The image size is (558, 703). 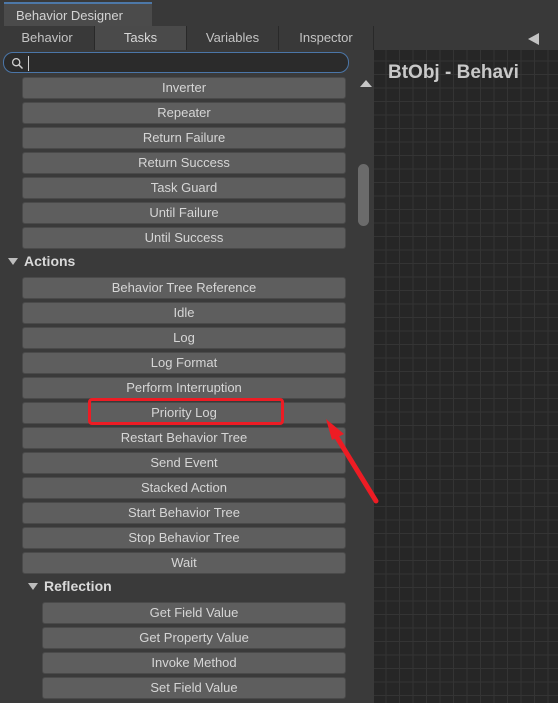 What do you see at coordinates (194, 638) in the screenshot?
I see `task-item: Get Property Value` at bounding box center [194, 638].